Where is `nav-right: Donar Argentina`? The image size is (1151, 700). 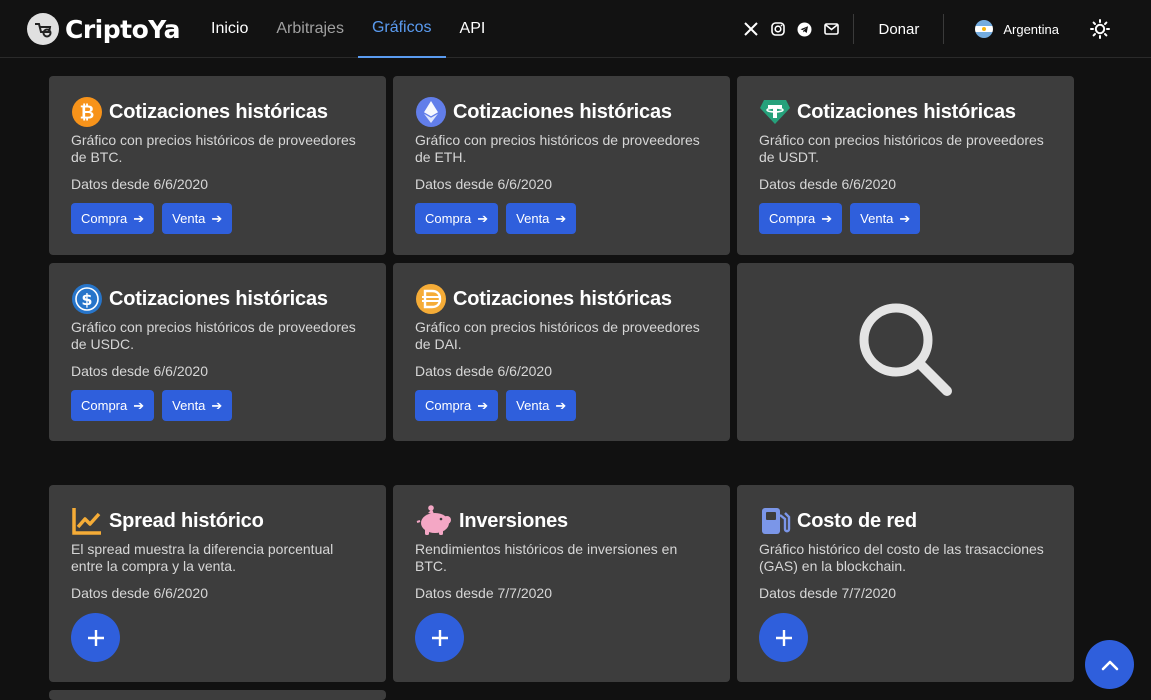
nav-right: Donar Argentina is located at coordinates (944, 29).